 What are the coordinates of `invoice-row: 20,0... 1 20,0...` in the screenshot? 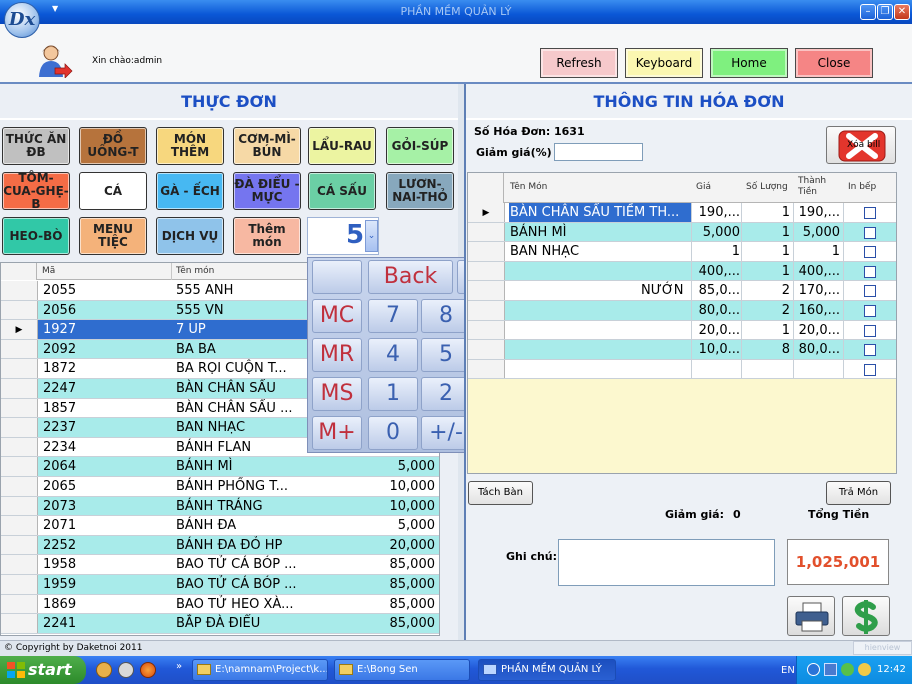 It's located at (682, 330).